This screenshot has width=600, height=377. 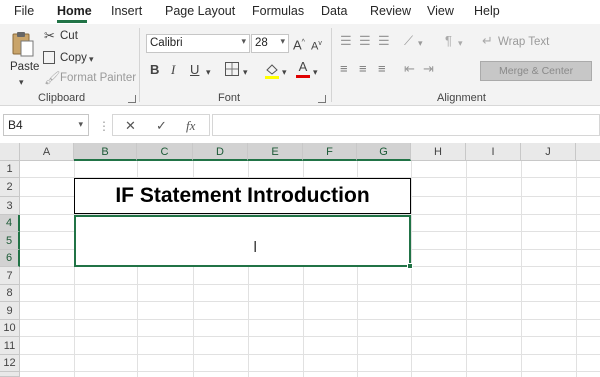 I want to click on font-launcher-icon, so click(x=322, y=99).